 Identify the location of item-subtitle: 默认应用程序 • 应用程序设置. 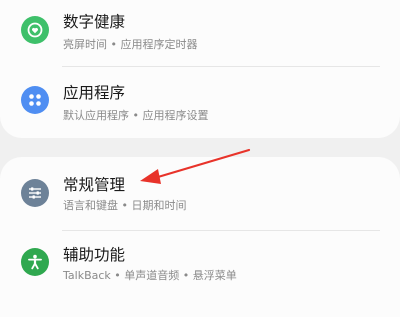
(136, 115).